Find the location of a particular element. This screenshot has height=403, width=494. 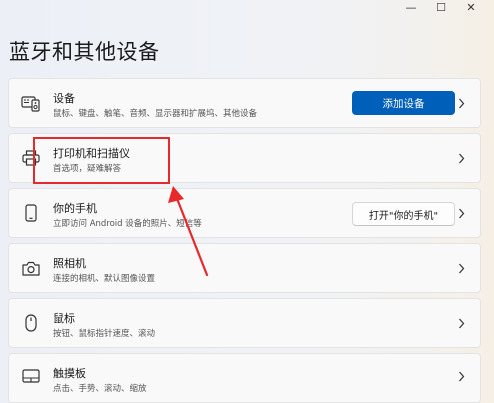

card-title: 打印机和扫描仪 is located at coordinates (91, 153).